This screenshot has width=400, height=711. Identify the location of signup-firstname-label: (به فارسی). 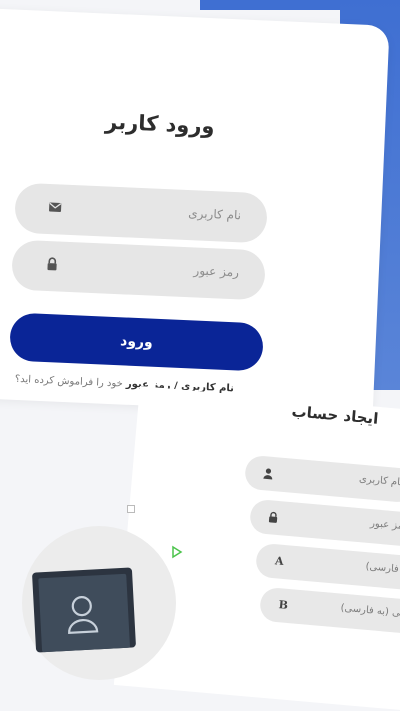
(382, 568).